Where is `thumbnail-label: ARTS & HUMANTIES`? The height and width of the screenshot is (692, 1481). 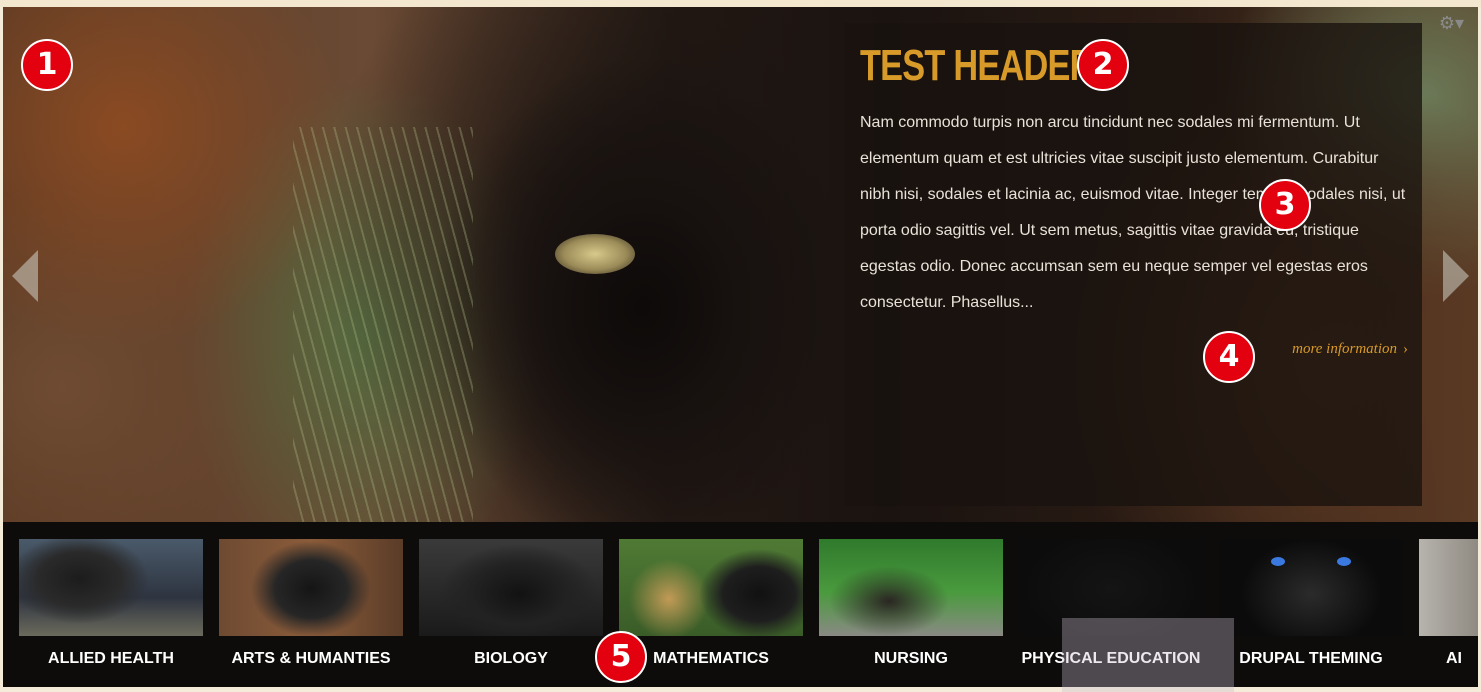
thumbnail-label: ARTS & HUMANTIES is located at coordinates (311, 659).